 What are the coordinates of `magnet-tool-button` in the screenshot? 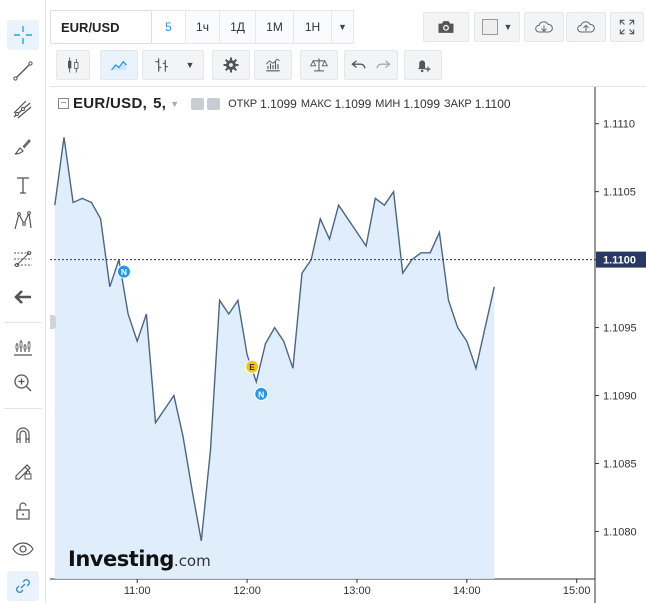 It's located at (23, 435).